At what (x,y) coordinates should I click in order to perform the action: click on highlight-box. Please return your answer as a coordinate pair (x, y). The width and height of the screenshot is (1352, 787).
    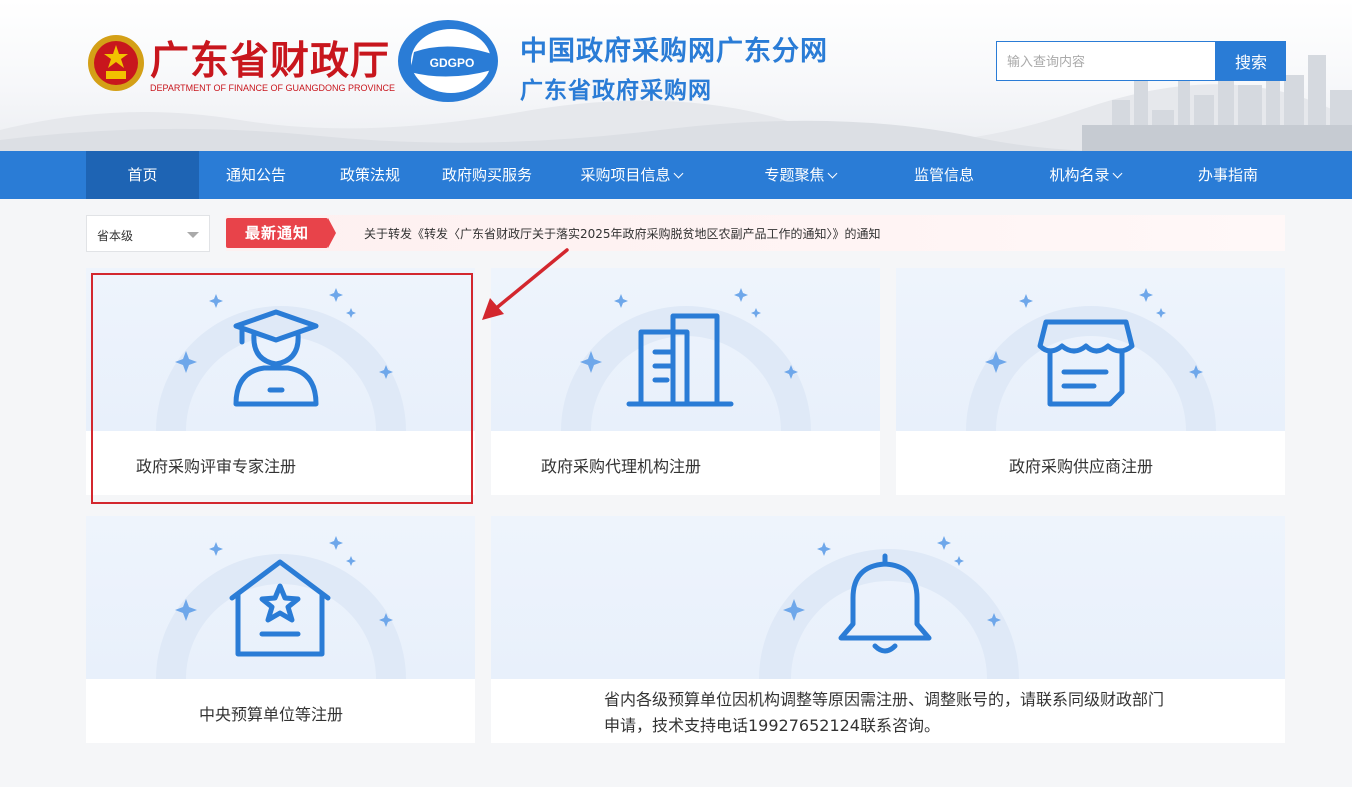
    Looking at the image, I should click on (282, 388).